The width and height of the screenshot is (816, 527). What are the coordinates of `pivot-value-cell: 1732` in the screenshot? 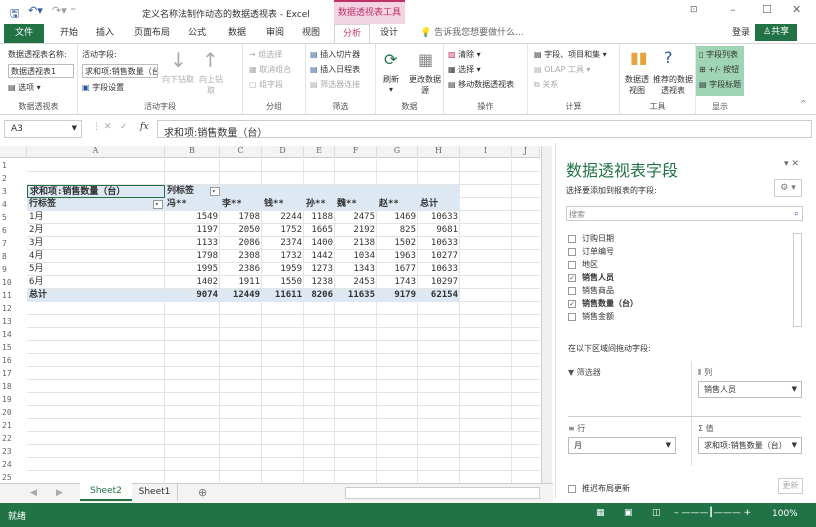 It's located at (283, 256).